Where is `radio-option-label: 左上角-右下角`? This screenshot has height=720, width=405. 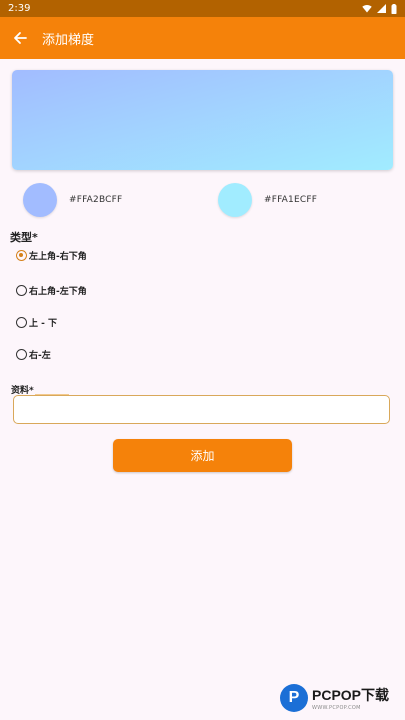 radio-option-label: 左上角-右下角 is located at coordinates (58, 257).